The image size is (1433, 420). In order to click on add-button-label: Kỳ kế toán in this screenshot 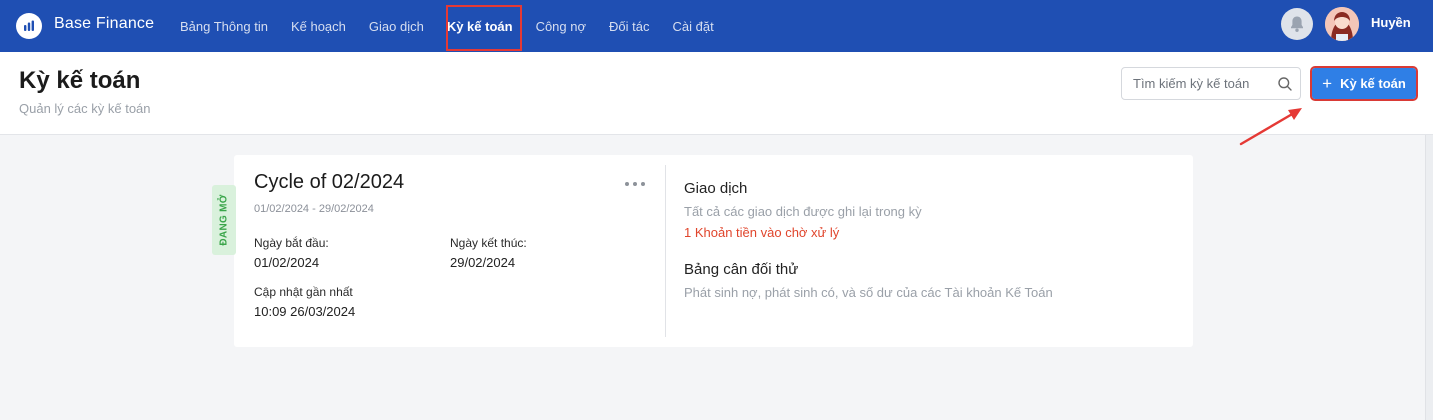, I will do `click(1373, 83)`.